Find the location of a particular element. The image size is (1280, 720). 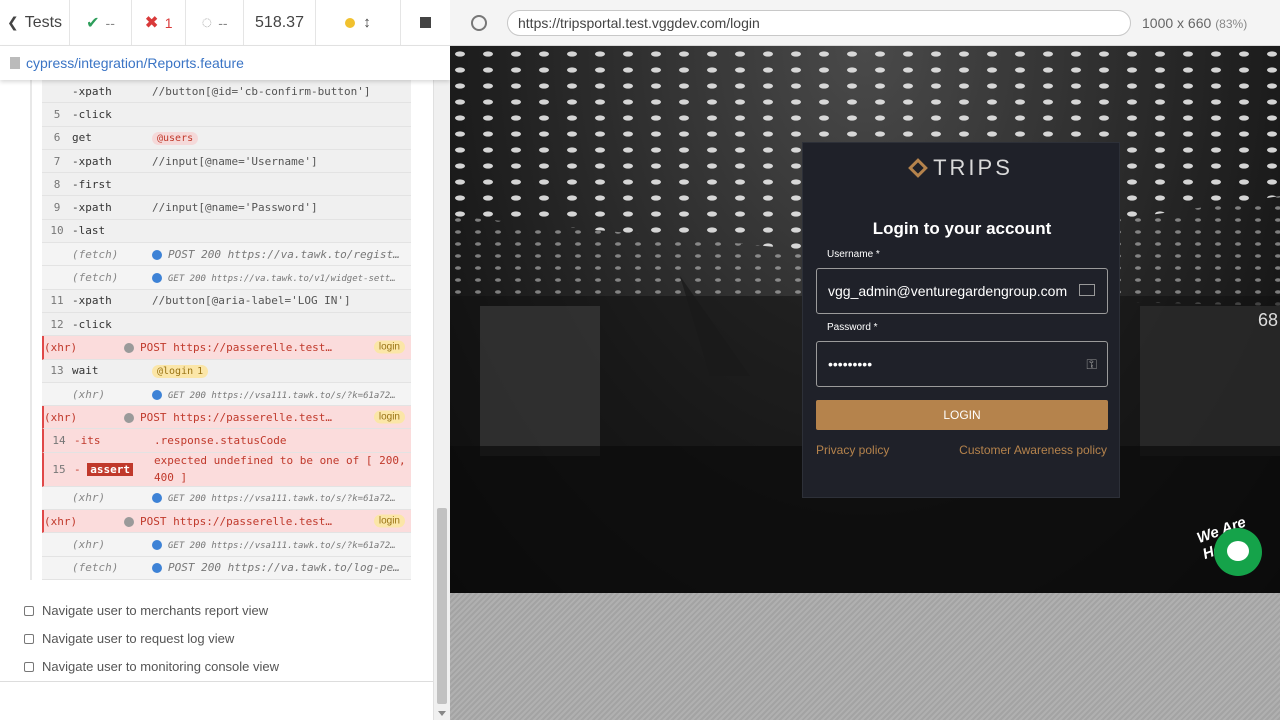

command-message: //button[@id='cb-confirm-button'] is located at coordinates (281, 91).